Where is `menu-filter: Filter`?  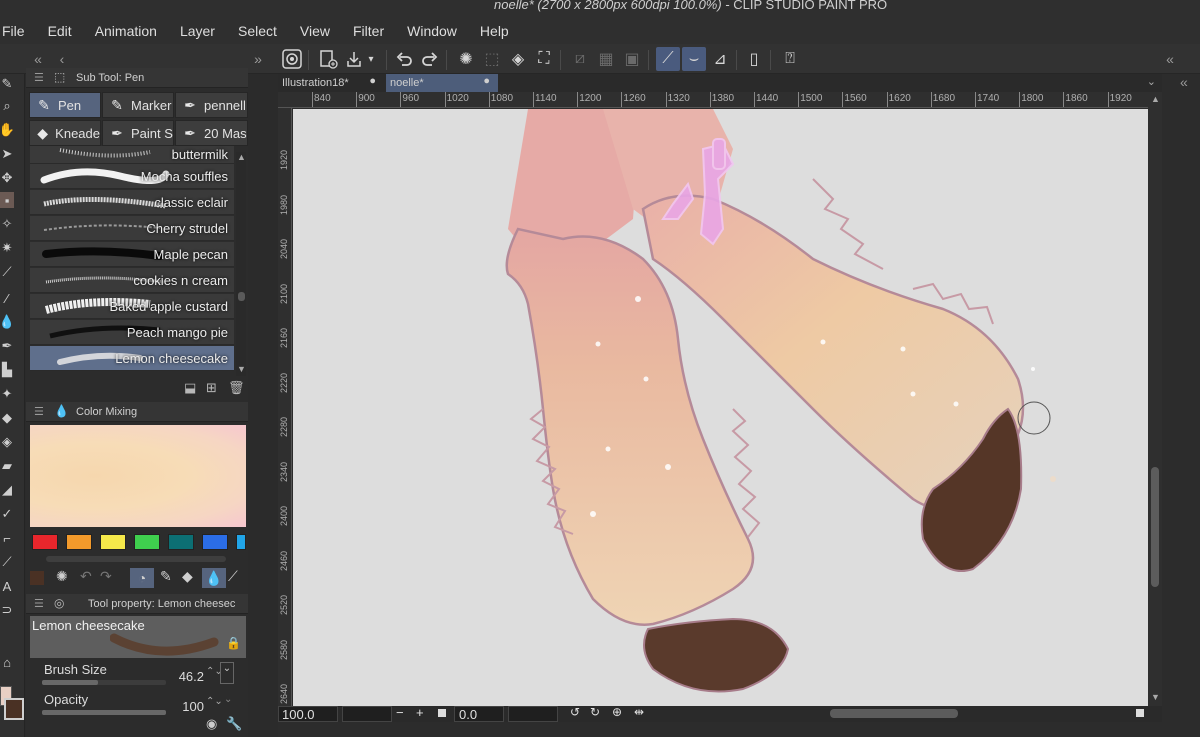
menu-filter: Filter is located at coordinates (368, 31).